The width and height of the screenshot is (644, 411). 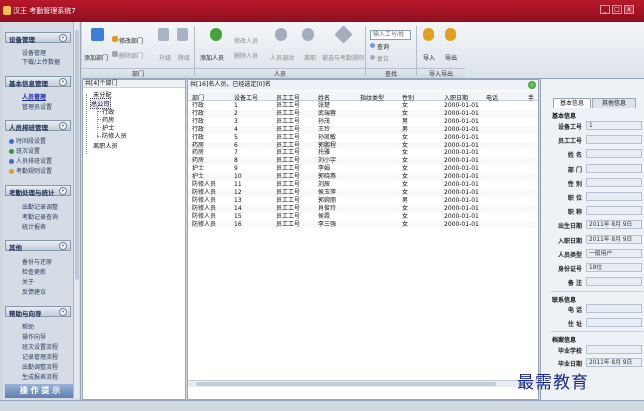 What do you see at coordinates (363, 185) in the screenshot?
I see `table-row: 防修人员 11 员工工号 刘辰 女 2000-01-01` at bounding box center [363, 185].